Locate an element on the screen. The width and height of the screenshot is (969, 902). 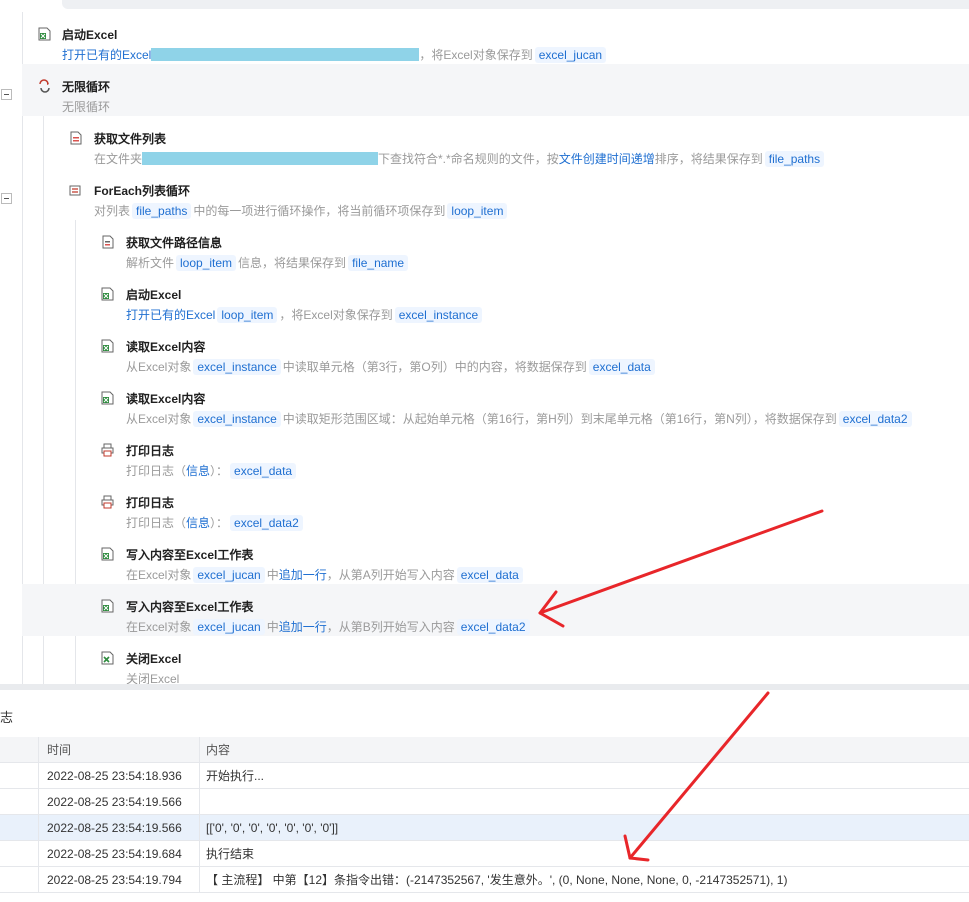
flow-step: 打印日志 打印日志（信息）： excel_data is located at coordinates (495, 454).